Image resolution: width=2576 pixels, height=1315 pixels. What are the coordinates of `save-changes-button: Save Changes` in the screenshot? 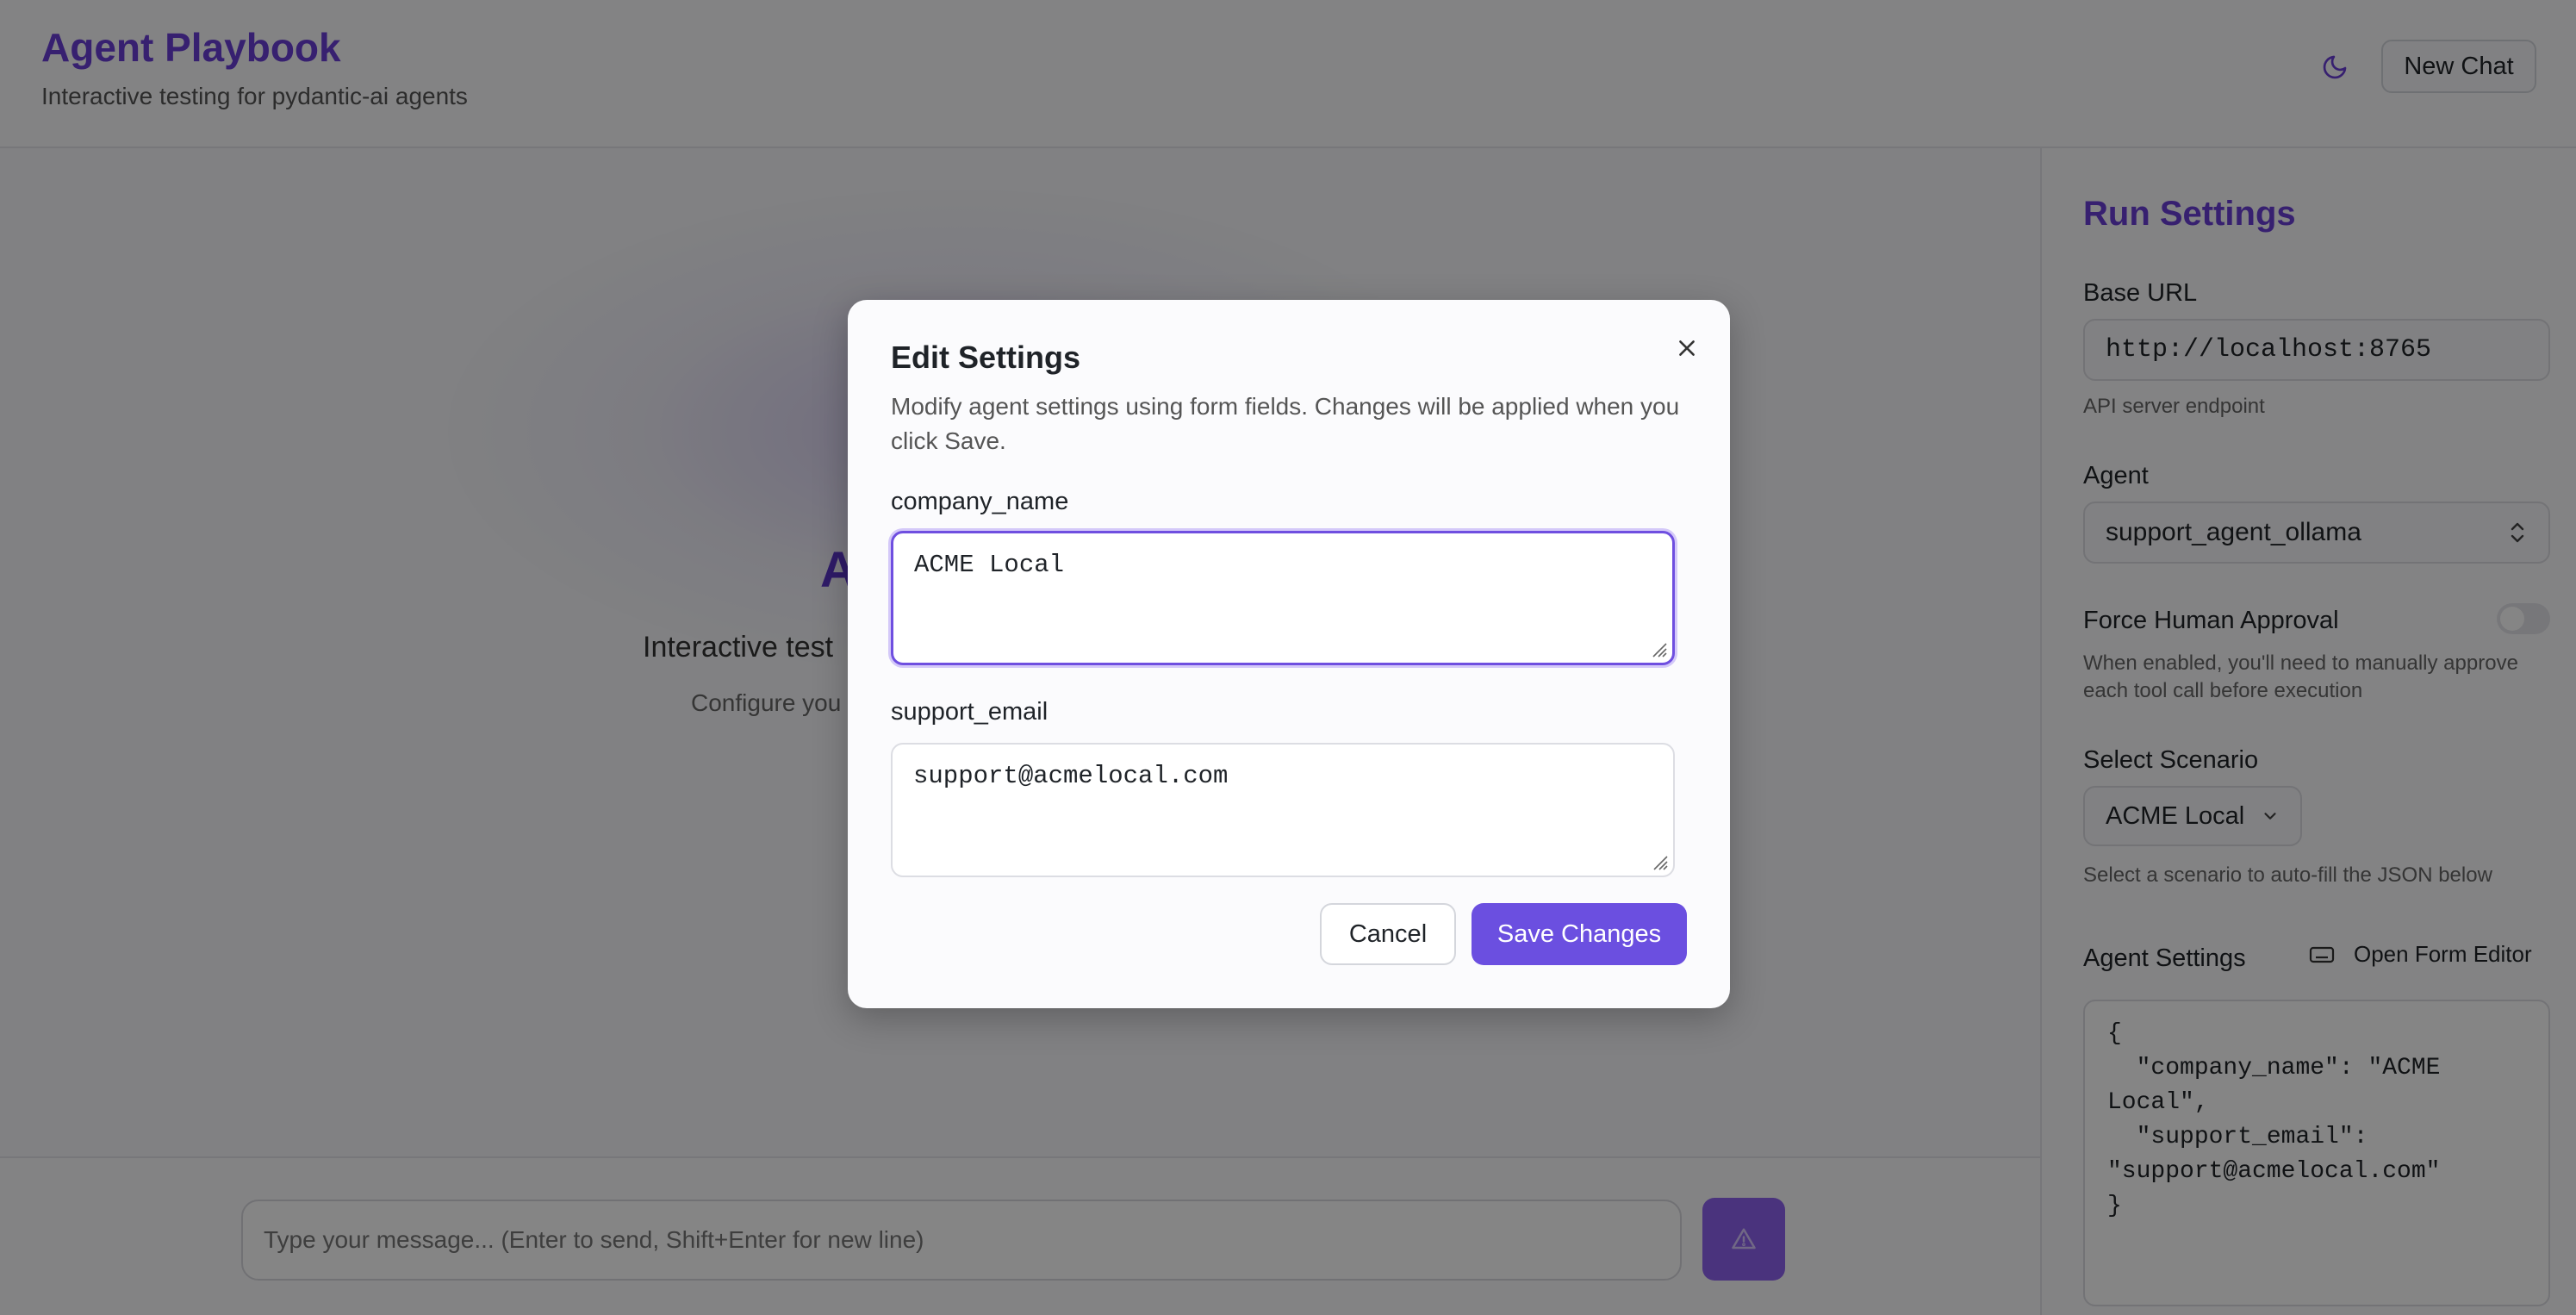 It's located at (1580, 934).